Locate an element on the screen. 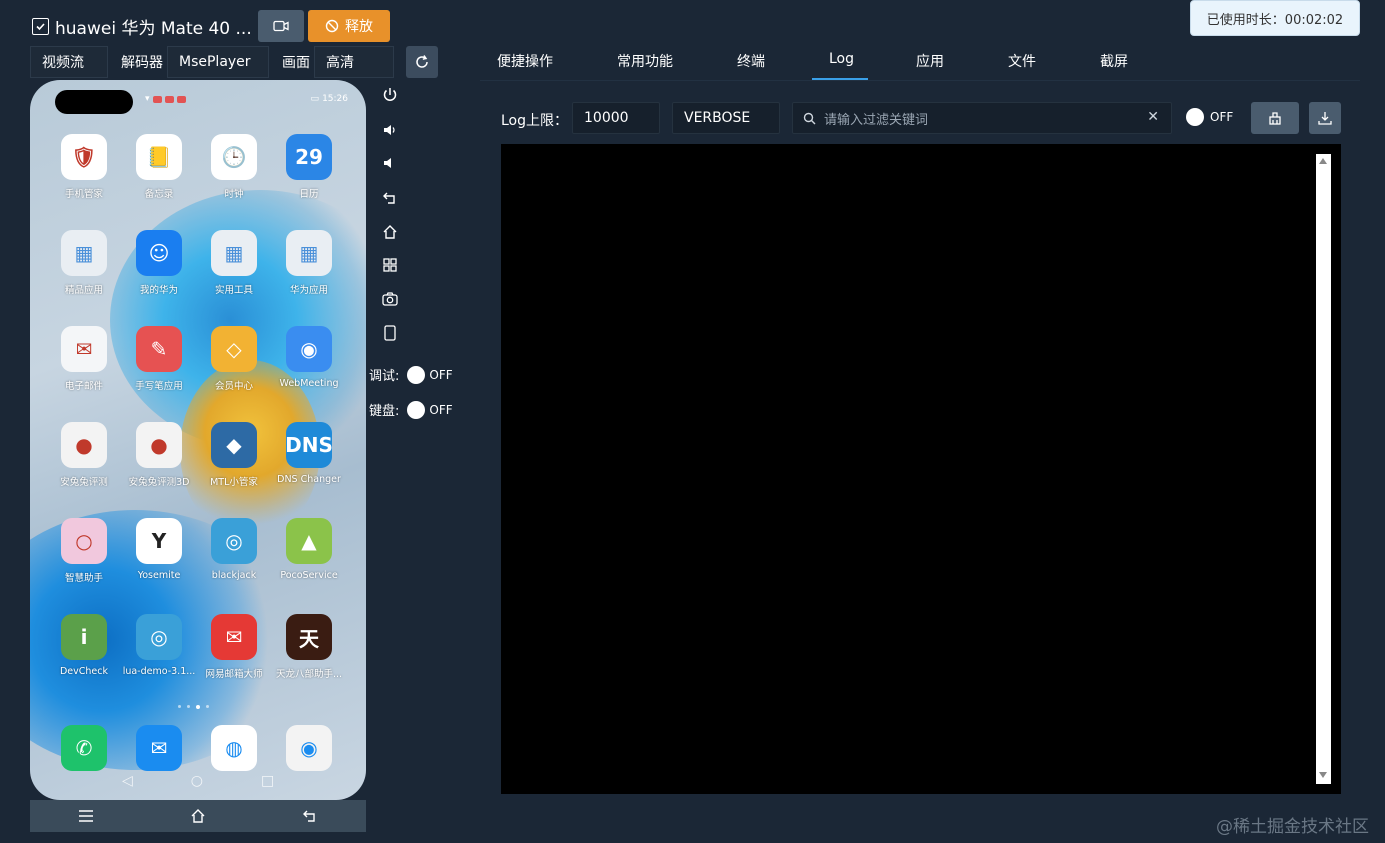 This screenshot has height=843, width=1385. dock-app: ◉ is located at coordinates (309, 748).